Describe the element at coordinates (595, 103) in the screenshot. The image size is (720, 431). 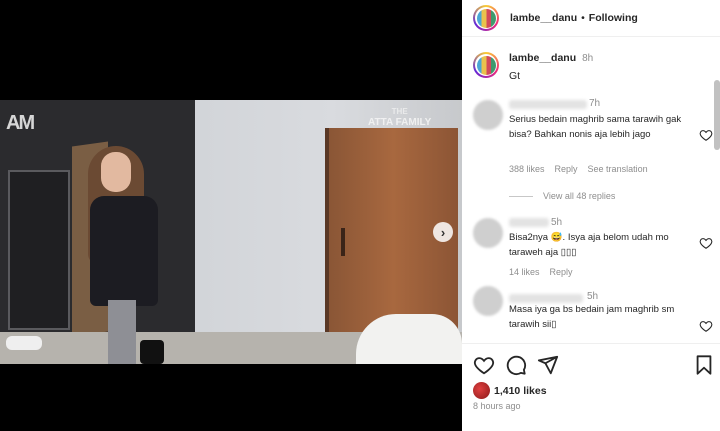
I see `comment-time: 7h` at that location.